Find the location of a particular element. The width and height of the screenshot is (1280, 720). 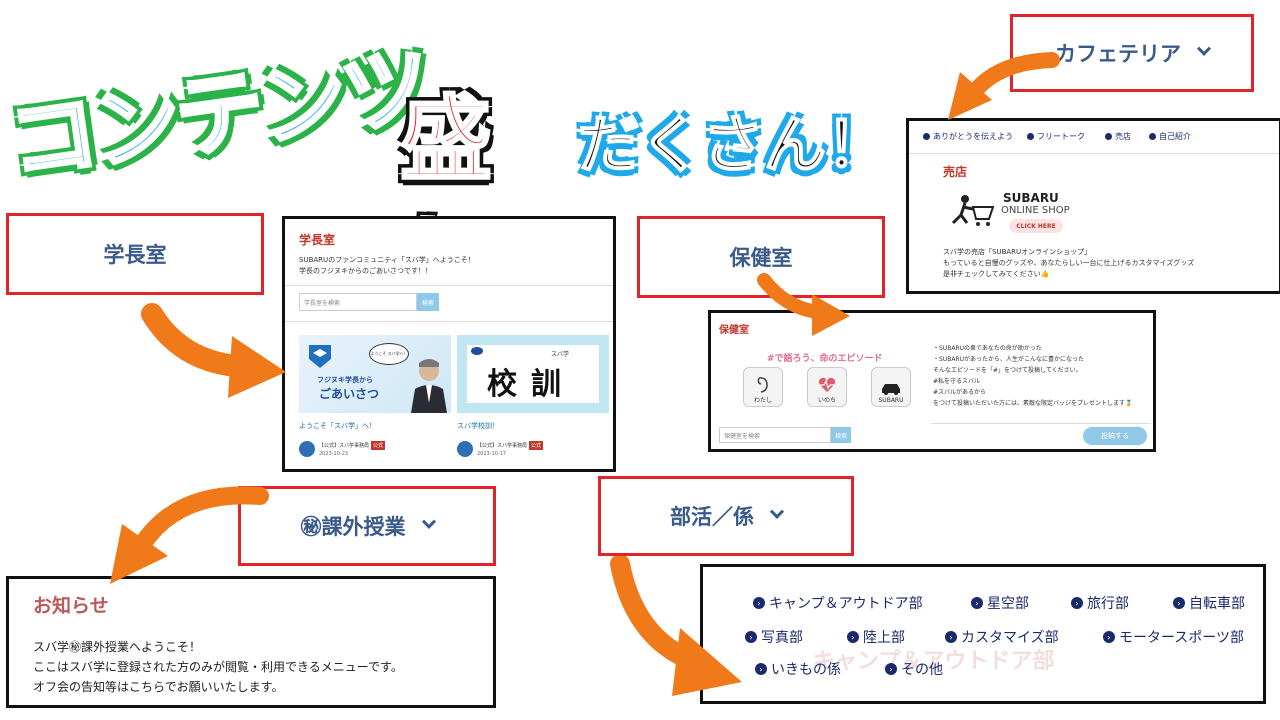

bukatsu-tab: 部活／係 is located at coordinates (726, 516).